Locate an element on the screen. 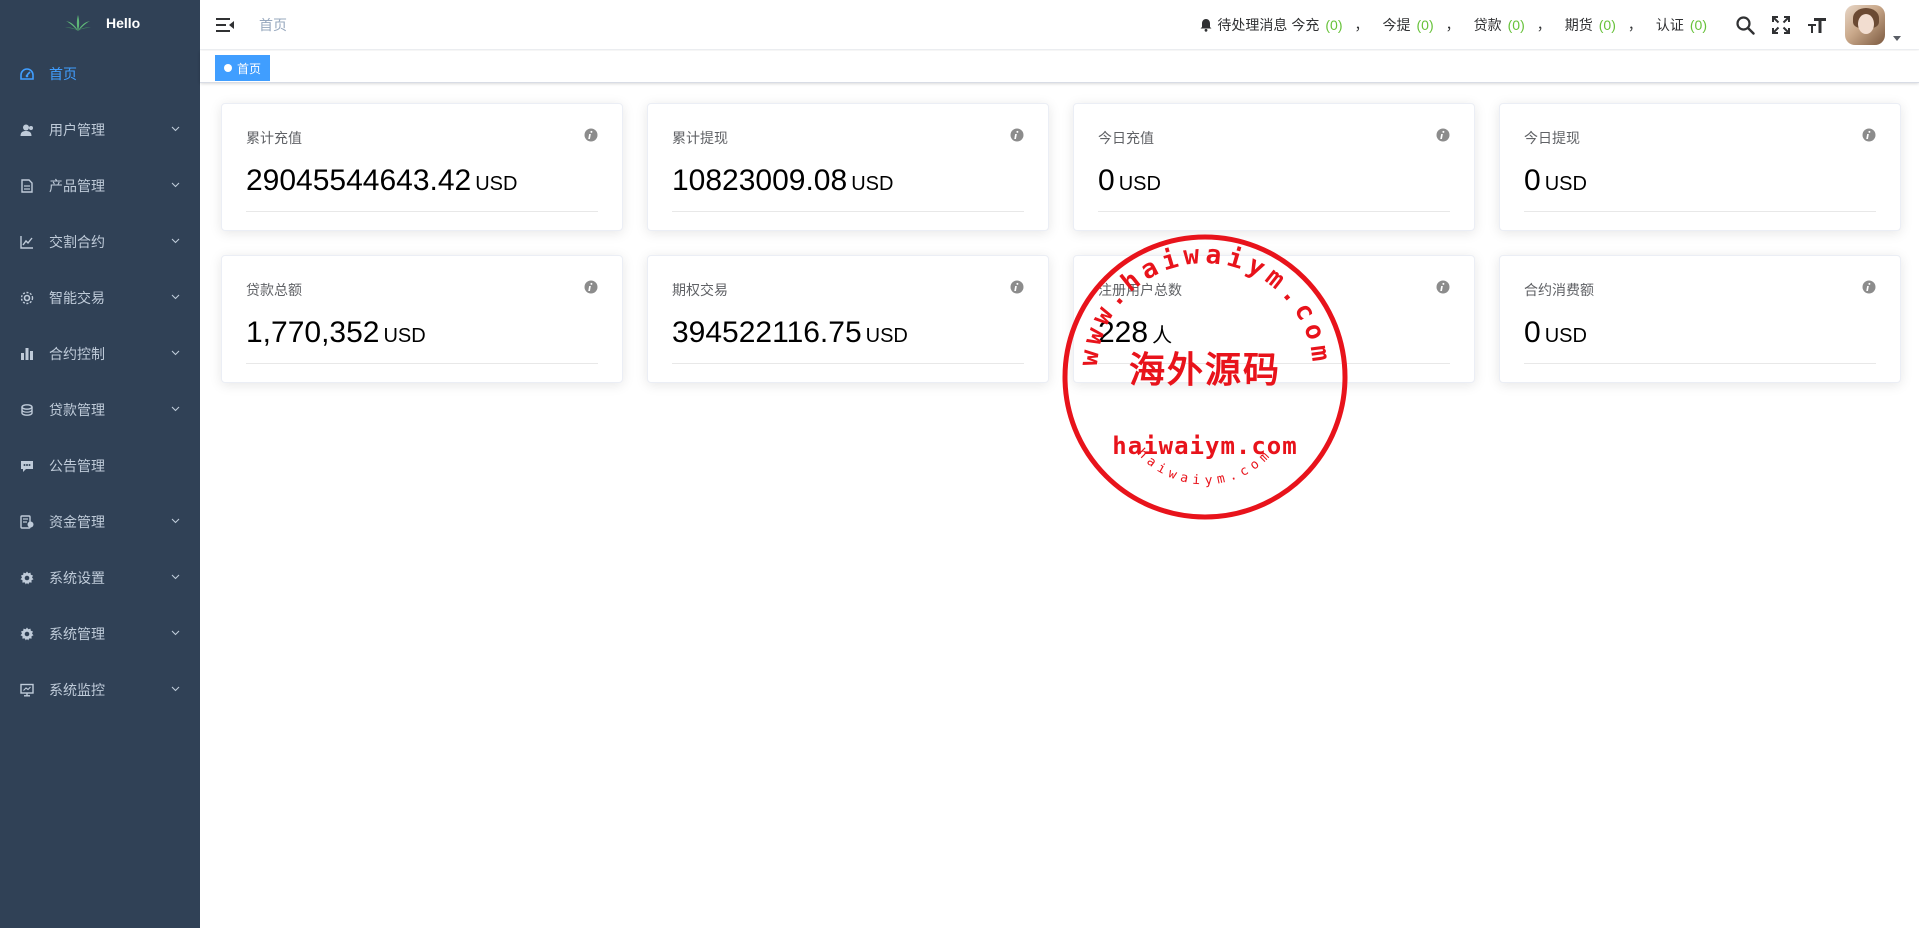 This screenshot has width=1919, height=928. tag-home: 首页 is located at coordinates (243, 68).